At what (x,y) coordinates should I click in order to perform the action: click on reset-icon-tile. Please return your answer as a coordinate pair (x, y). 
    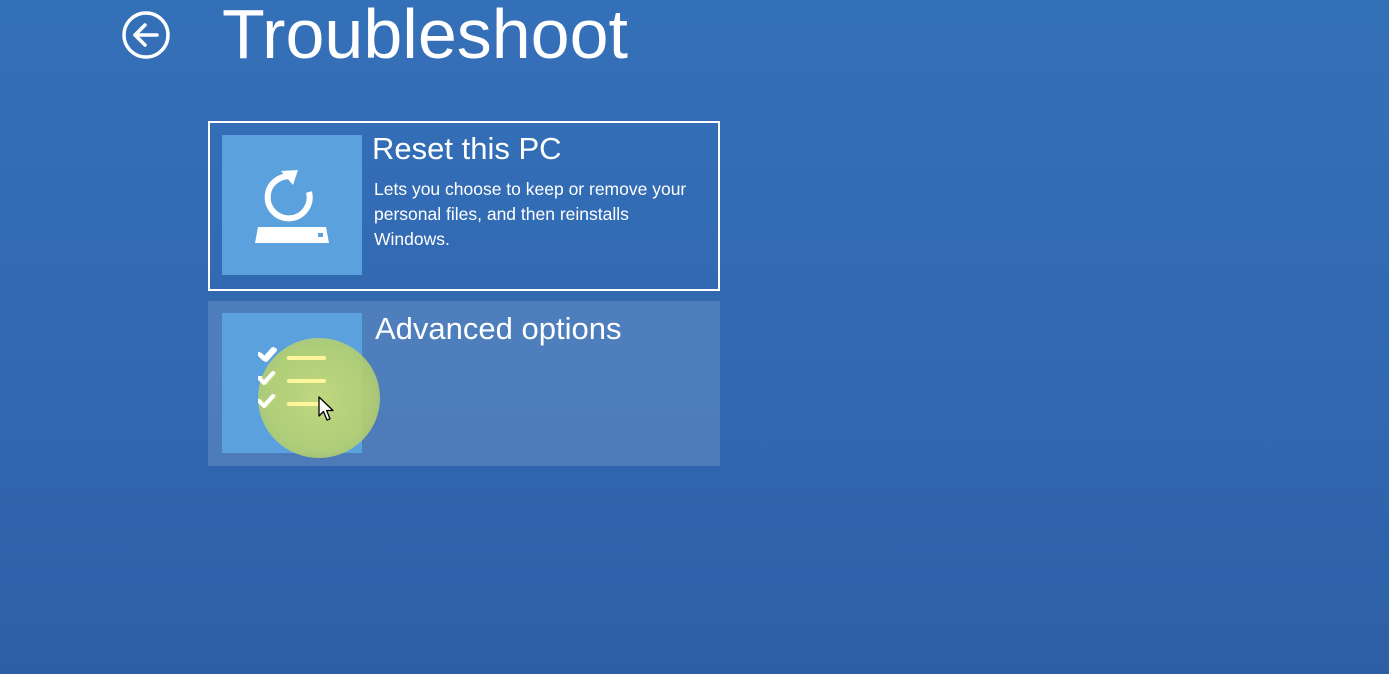
    Looking at the image, I should click on (292, 205).